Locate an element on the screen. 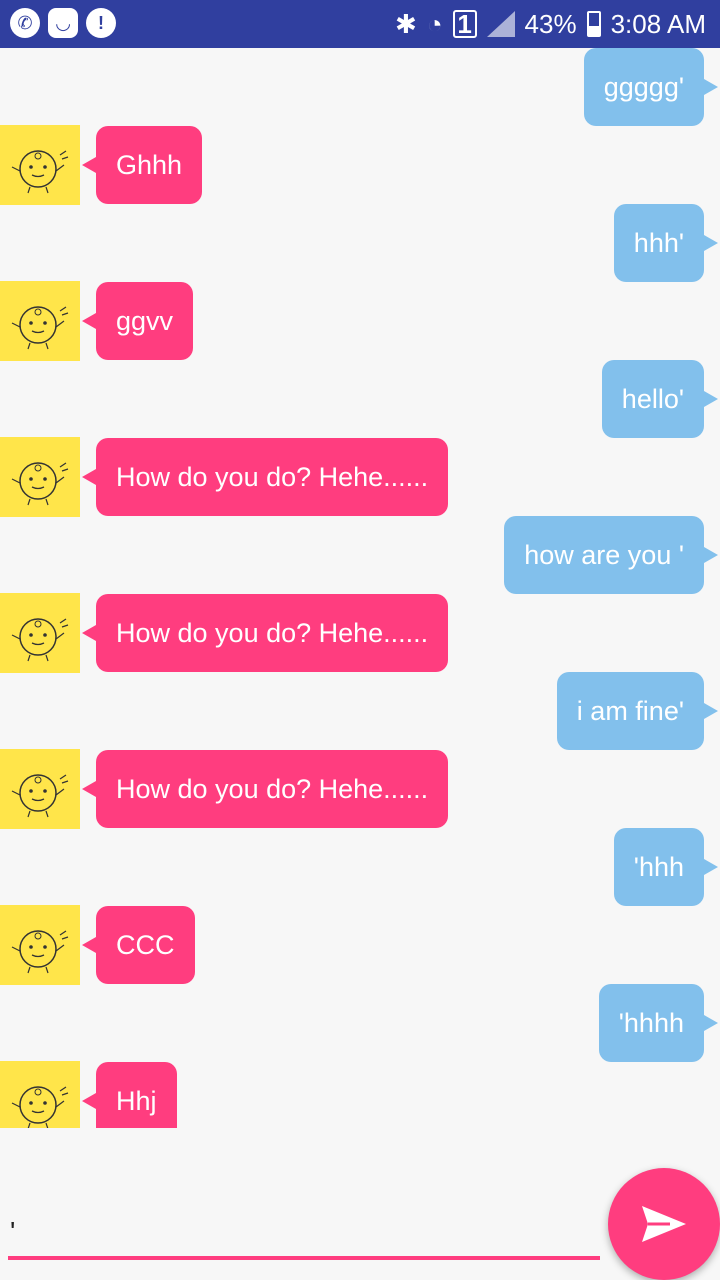  bluetooth-icon: ✱ is located at coordinates (406, 23).